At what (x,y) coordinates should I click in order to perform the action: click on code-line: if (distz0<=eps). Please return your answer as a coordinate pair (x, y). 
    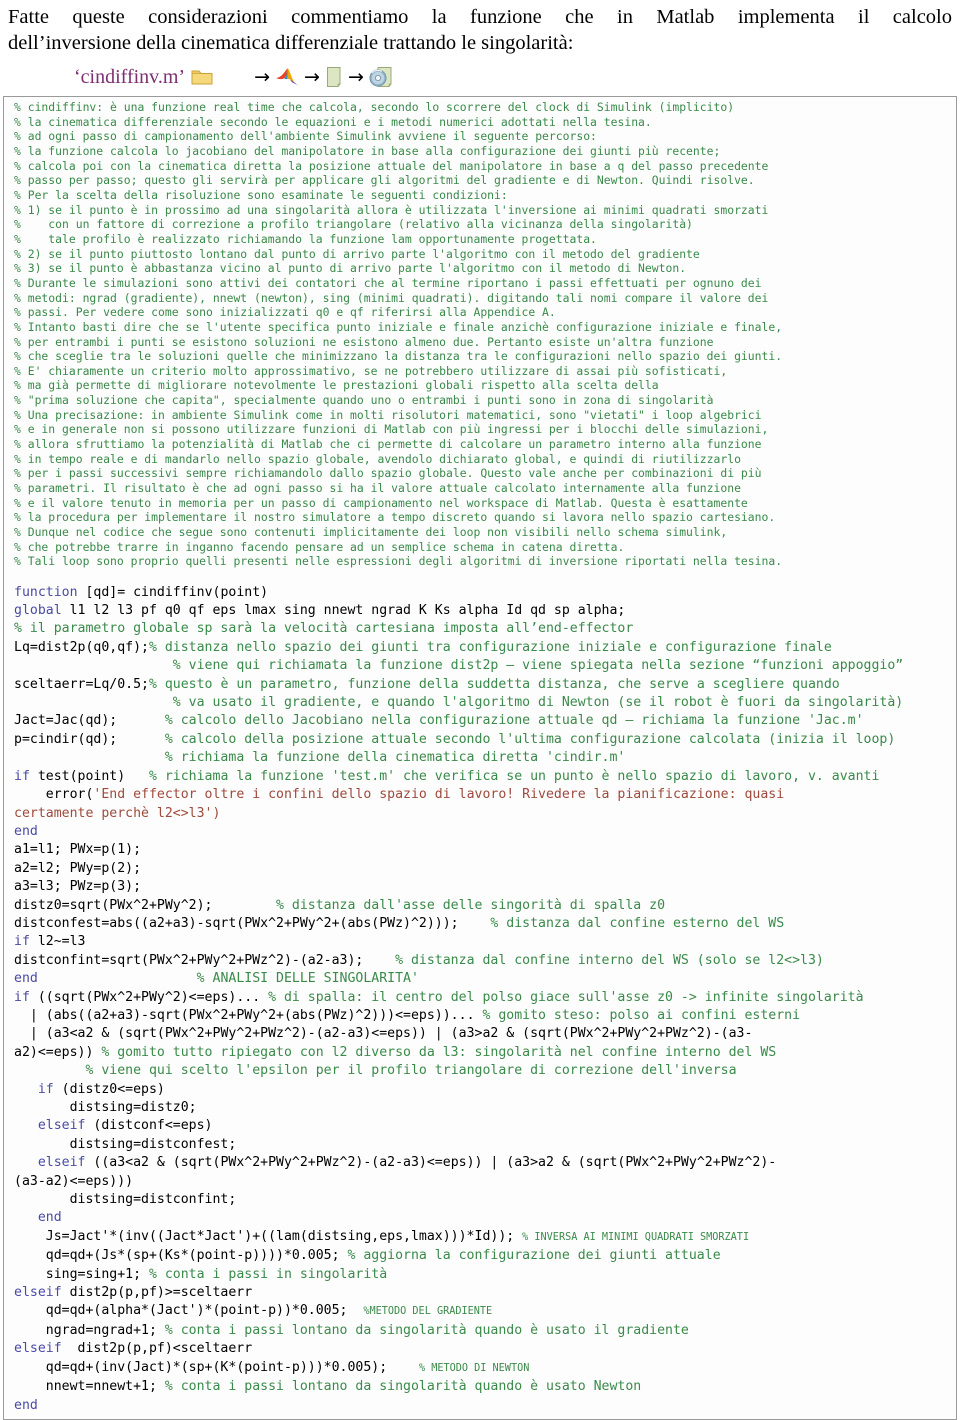
    Looking at the image, I should click on (483, 1090).